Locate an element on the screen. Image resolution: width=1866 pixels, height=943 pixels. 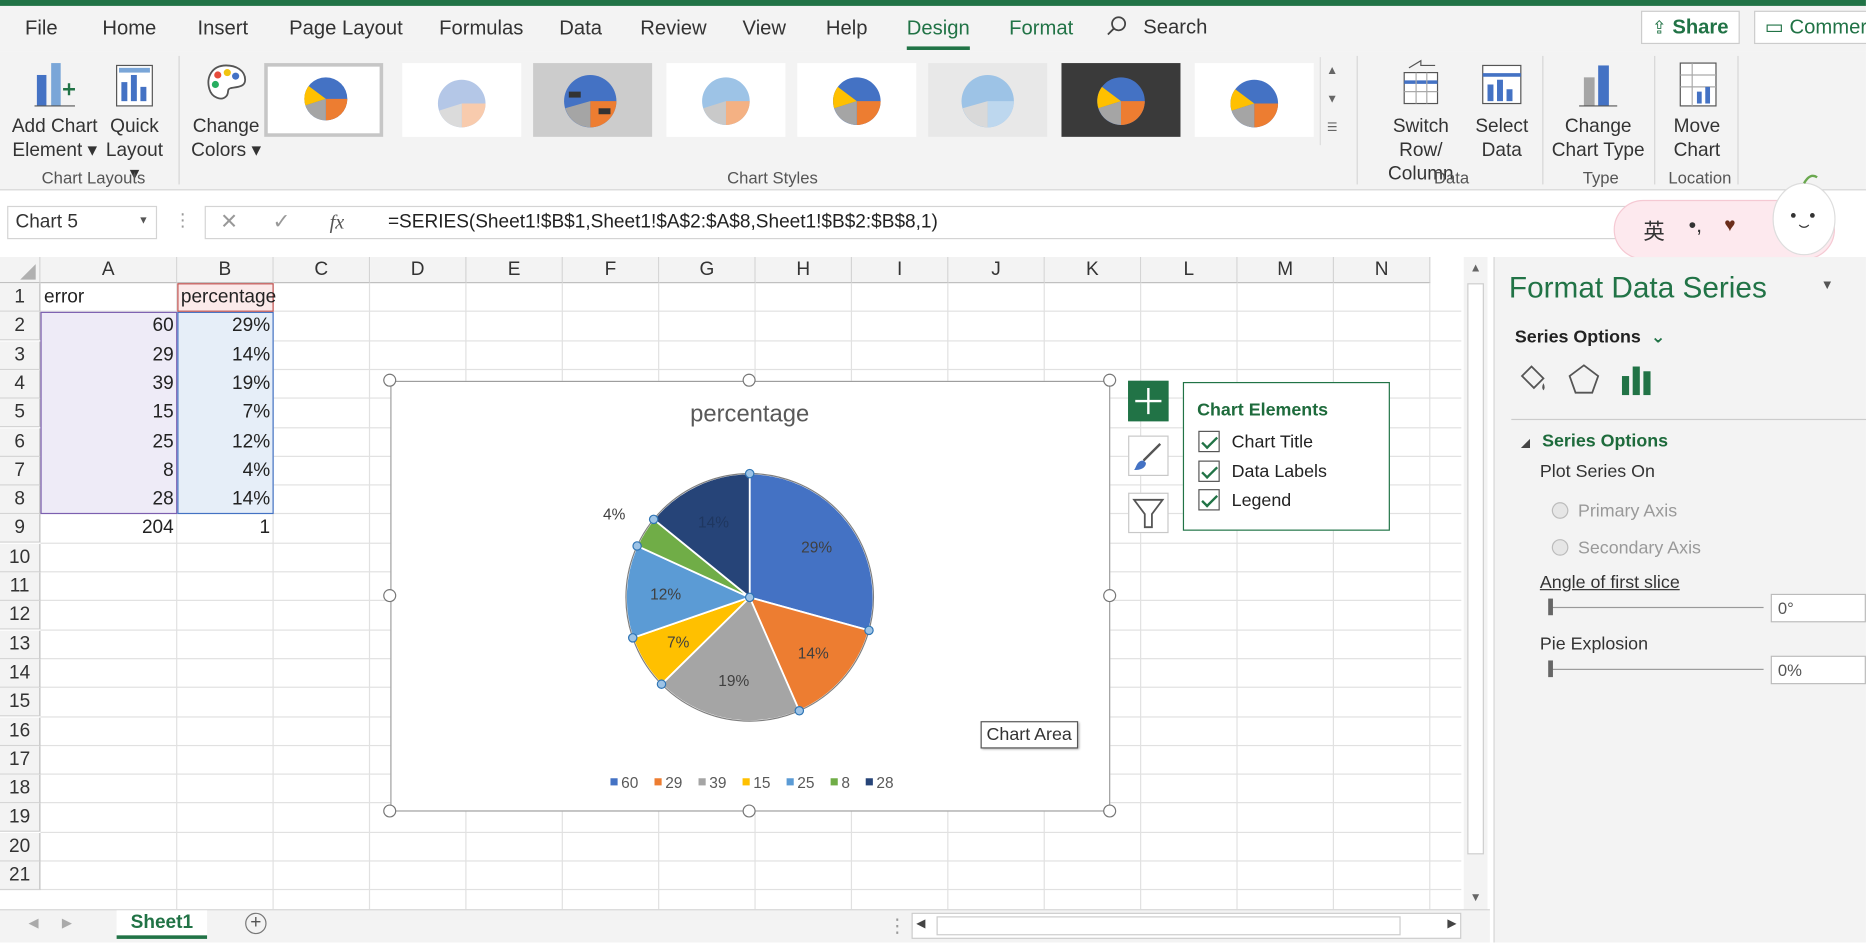
change-chart-type-button: Change Chart Type is located at coordinates (1598, 110).